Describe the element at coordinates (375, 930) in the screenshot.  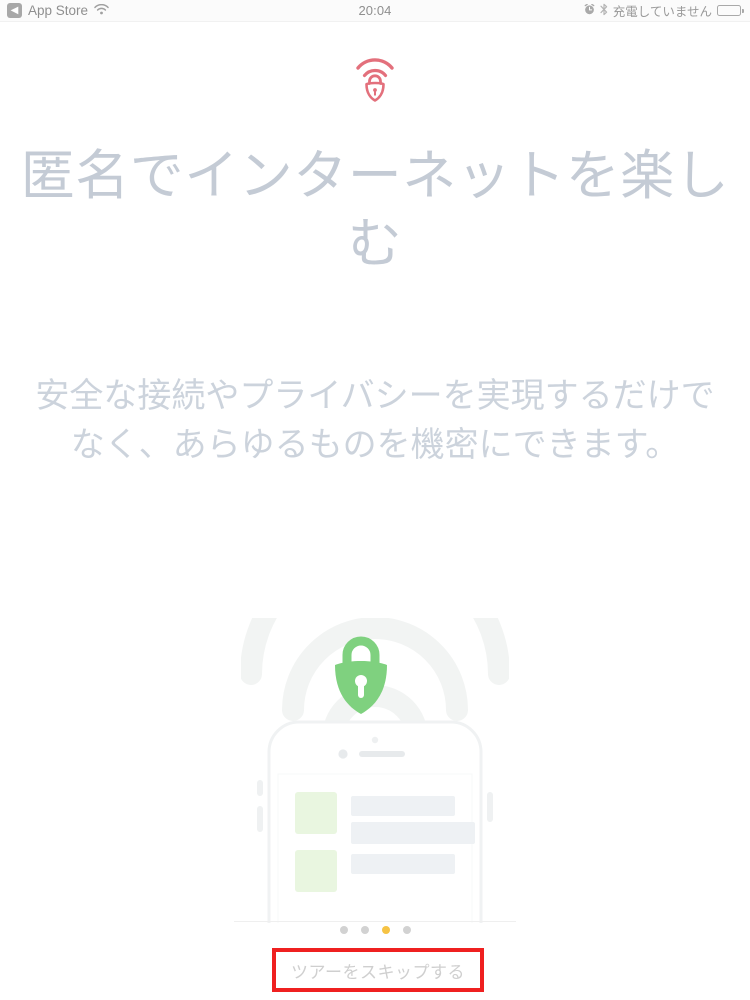
I see `page-indicator` at that location.